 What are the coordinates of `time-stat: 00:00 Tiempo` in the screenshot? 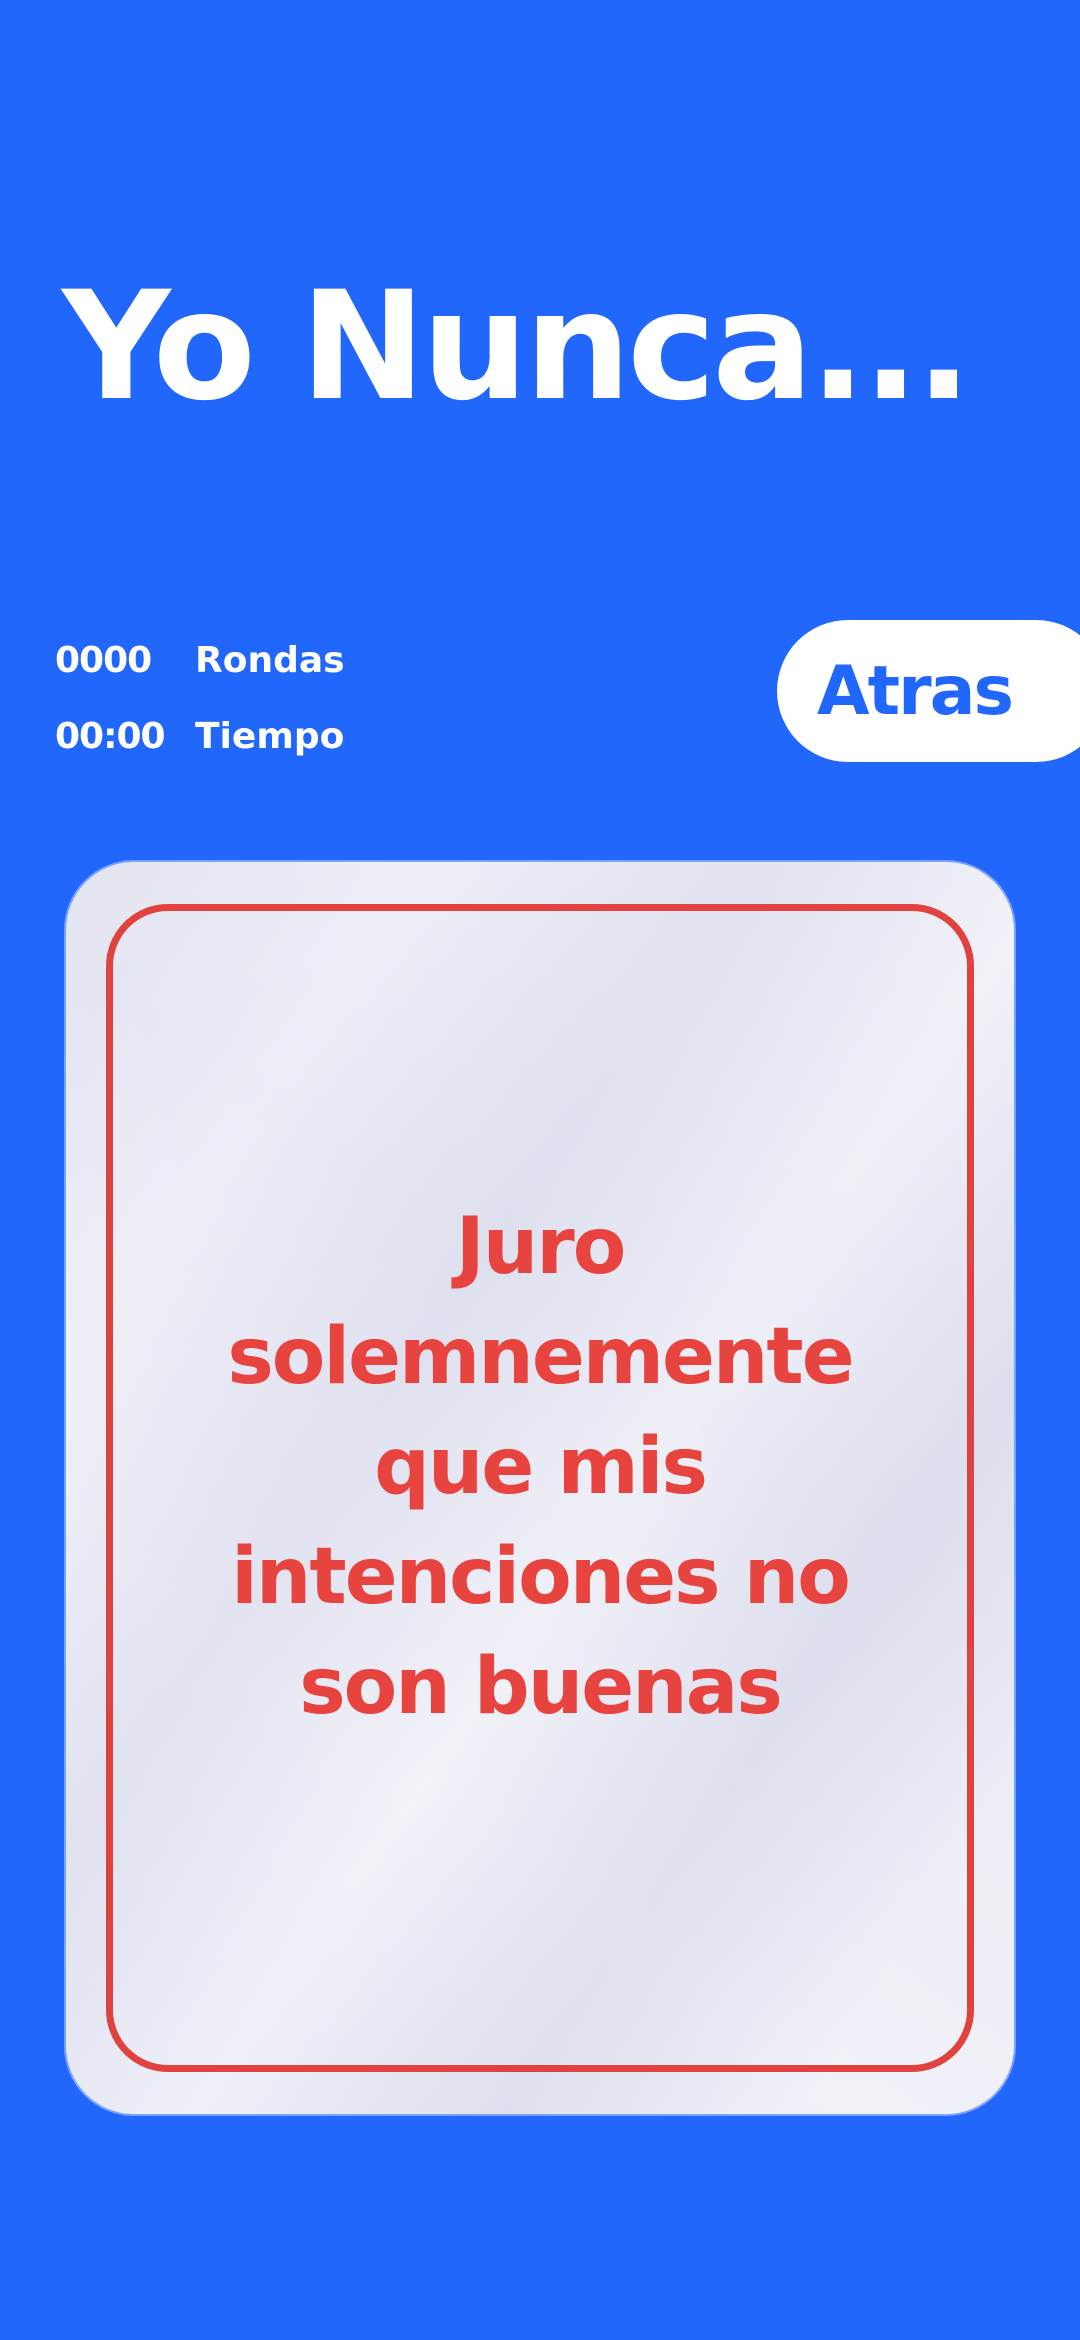 It's located at (200, 736).